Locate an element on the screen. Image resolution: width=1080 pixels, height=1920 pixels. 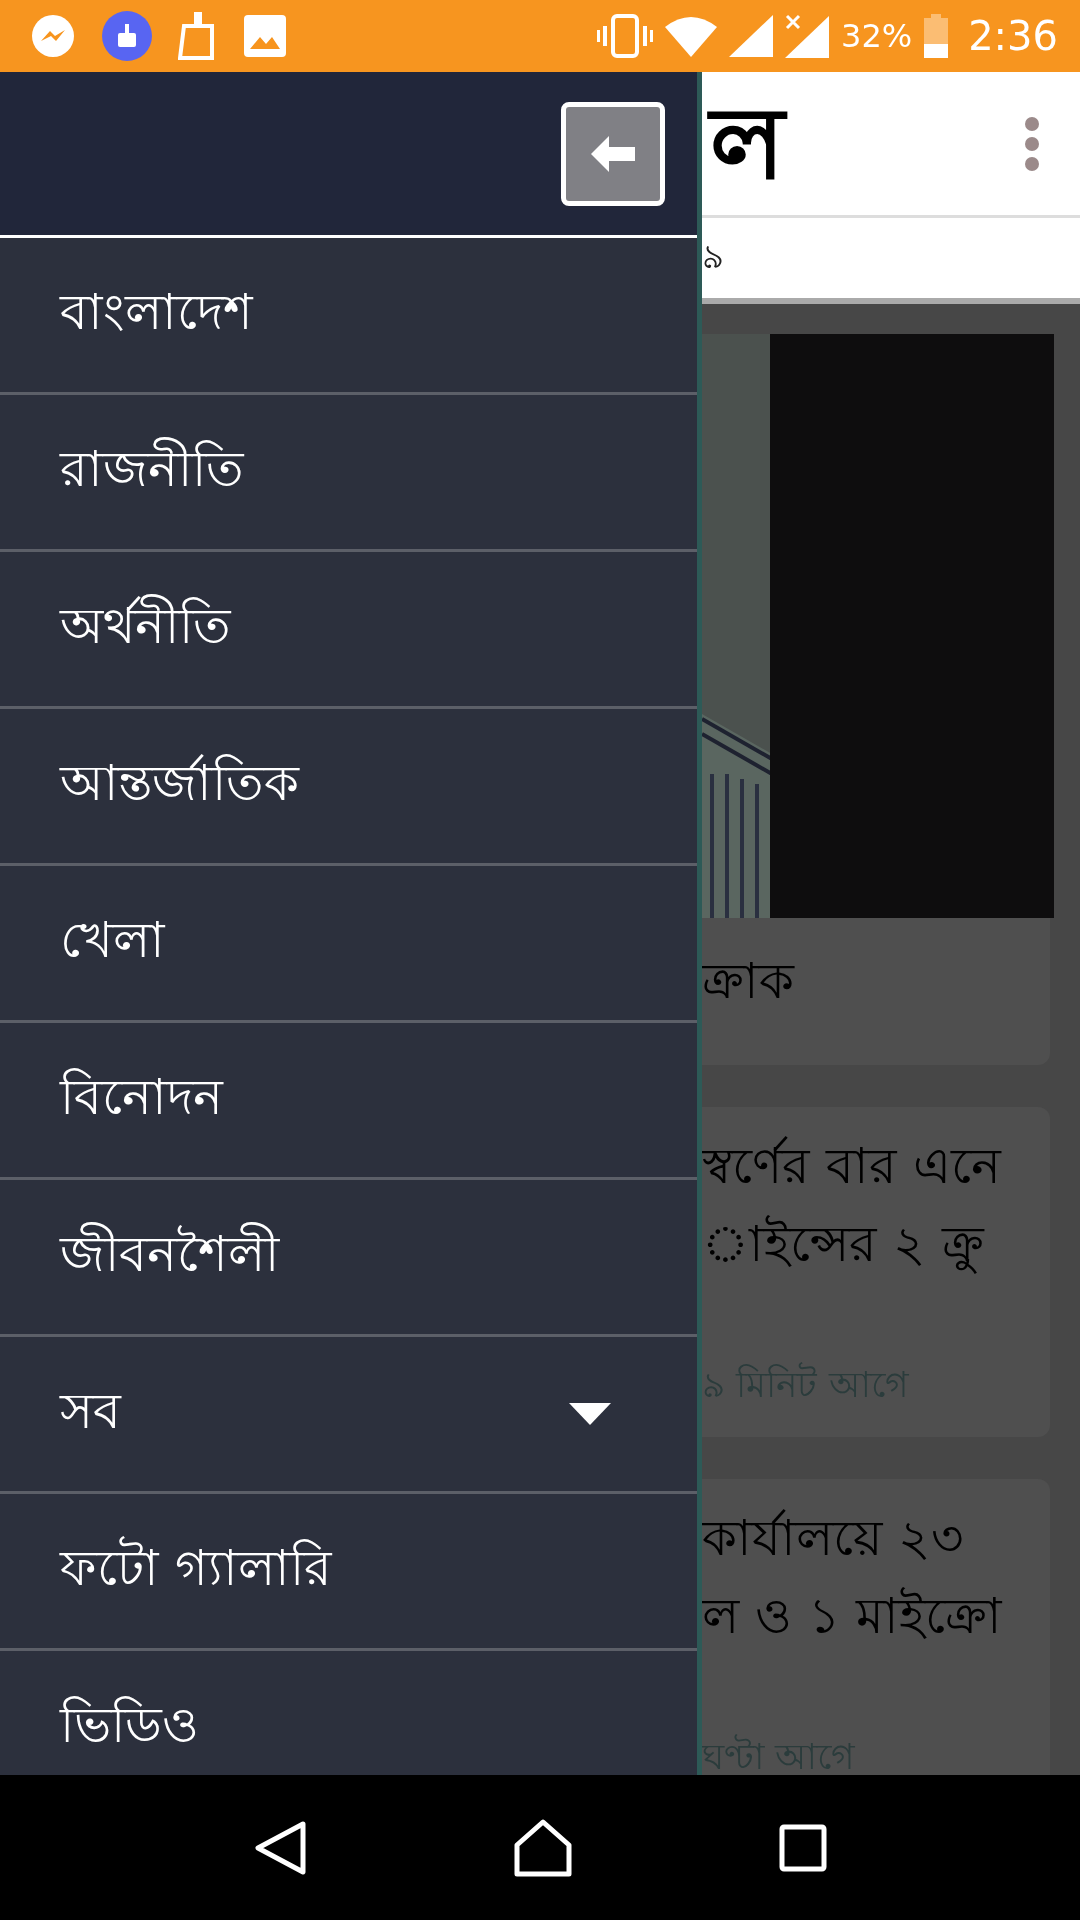
date-text: ৯ is located at coordinates (713, 256).